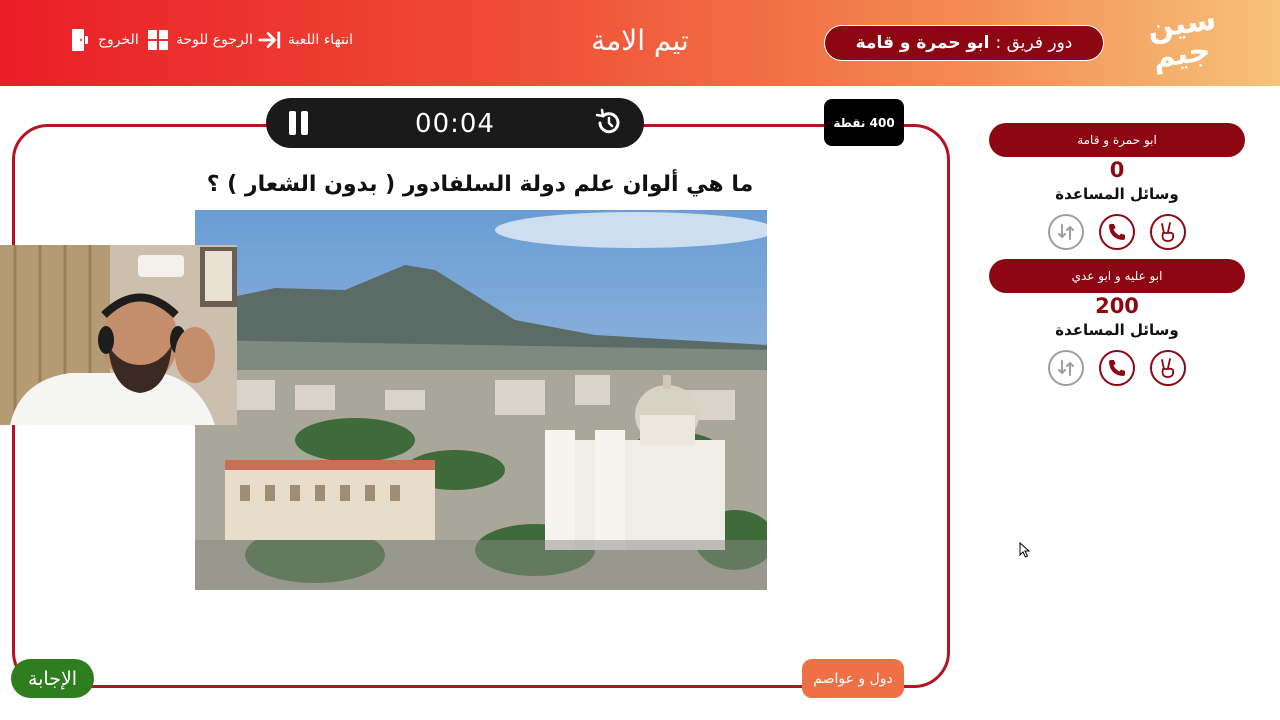  I want to click on back-to-board-button: الرجوع للوحة, so click(199, 40).